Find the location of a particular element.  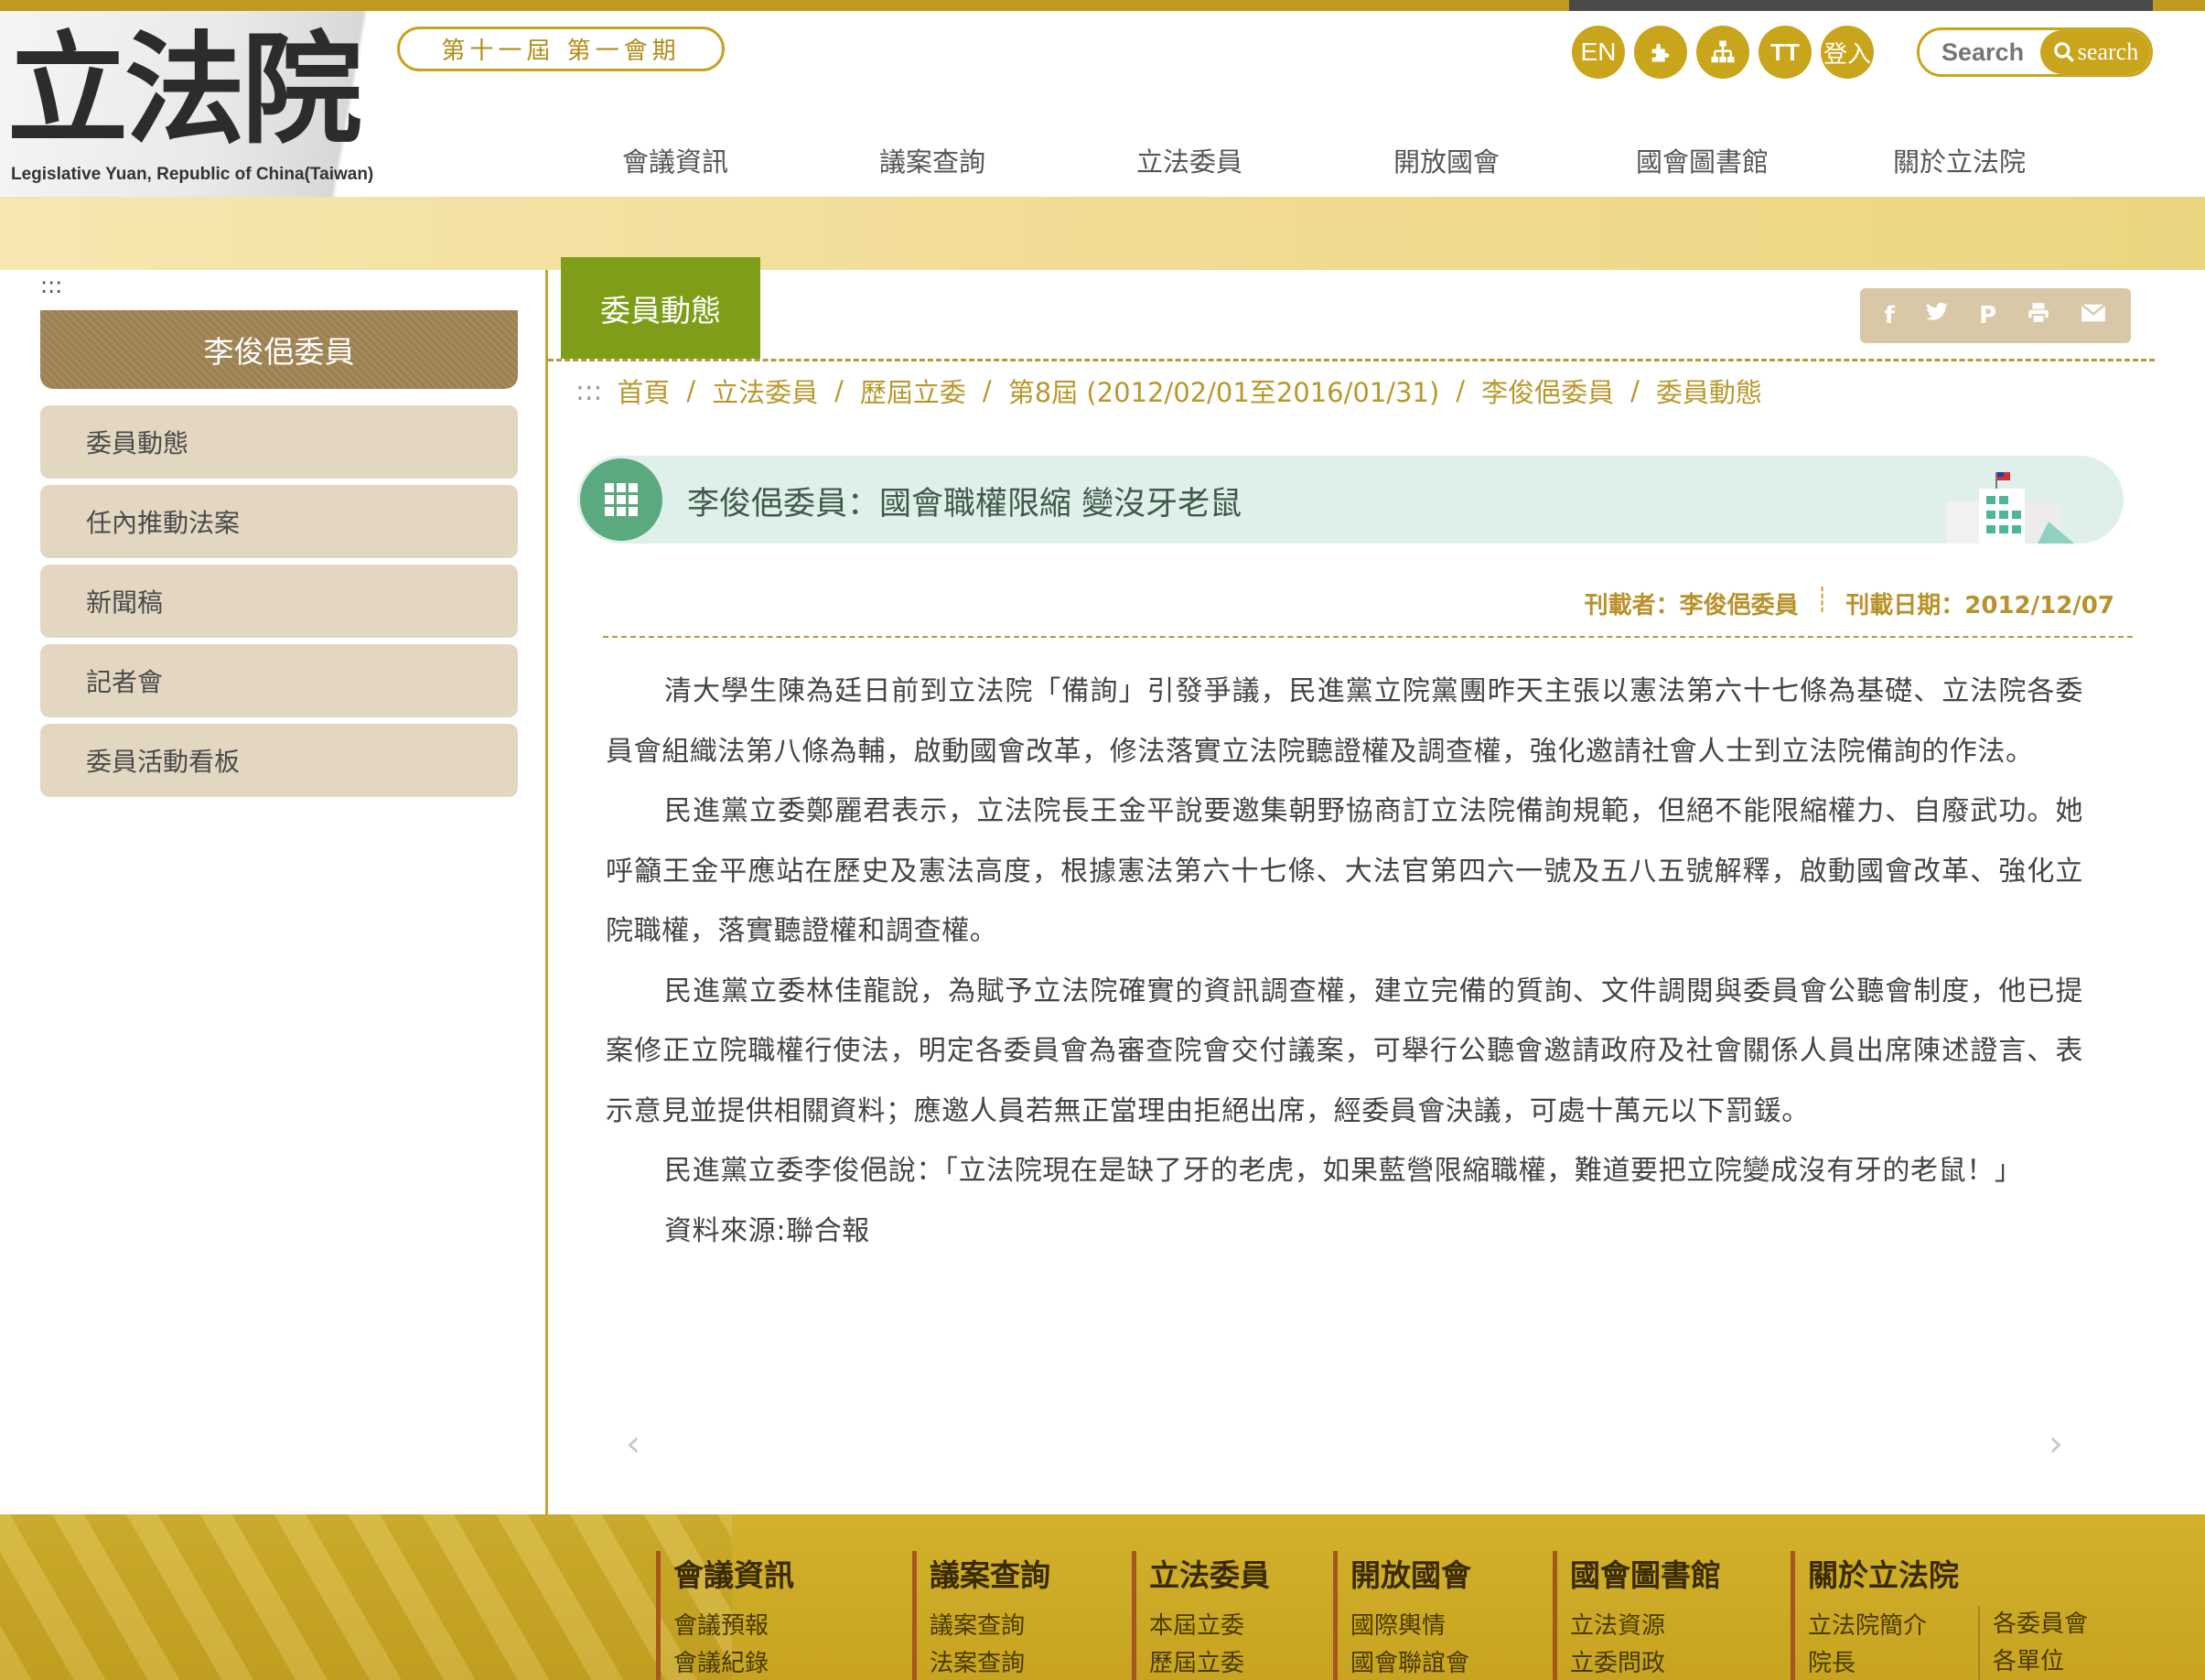

sitemap-icon is located at coordinates (1723, 51).